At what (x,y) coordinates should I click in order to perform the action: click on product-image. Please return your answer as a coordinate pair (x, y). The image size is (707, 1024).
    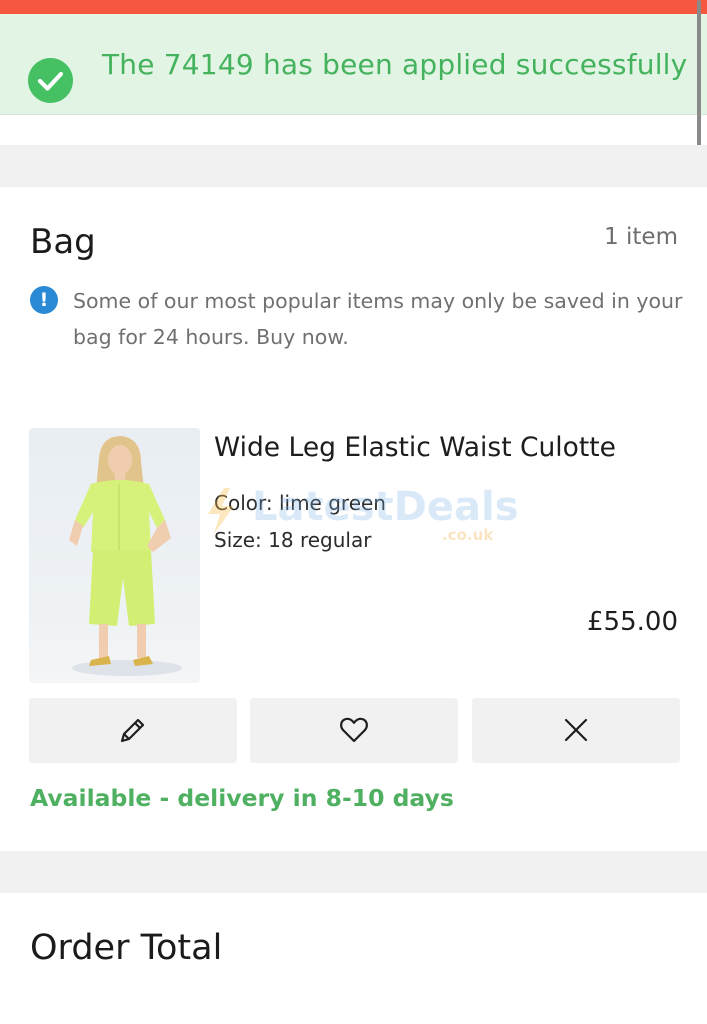
    Looking at the image, I should click on (114, 555).